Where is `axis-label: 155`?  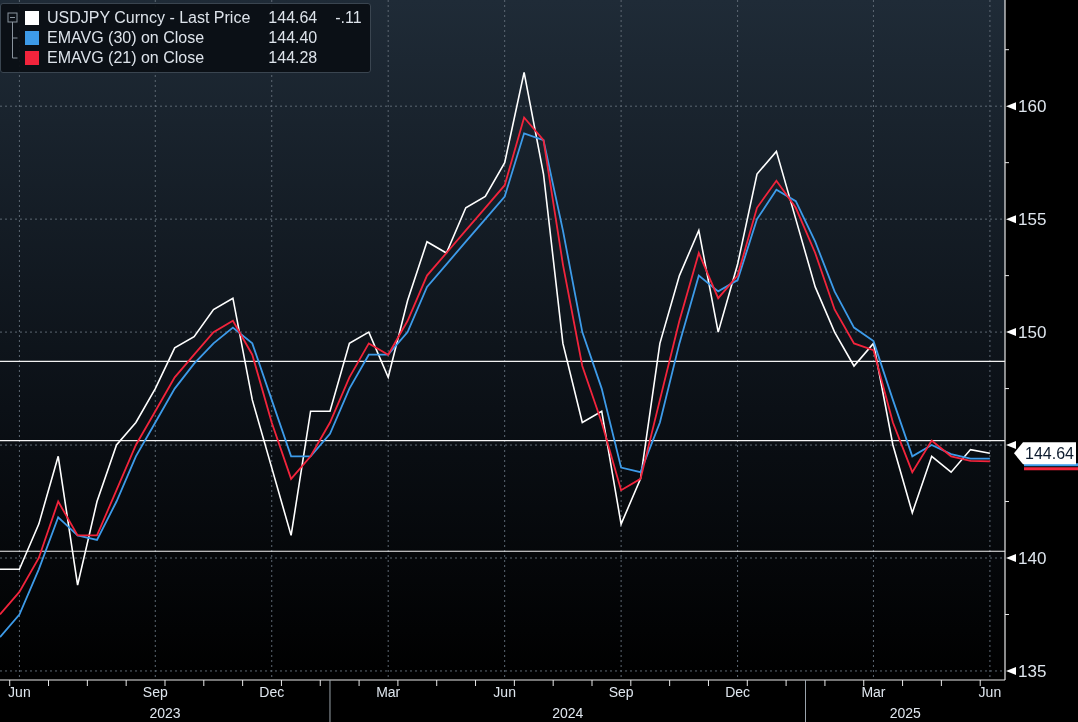
axis-label: 155 is located at coordinates (1032, 220).